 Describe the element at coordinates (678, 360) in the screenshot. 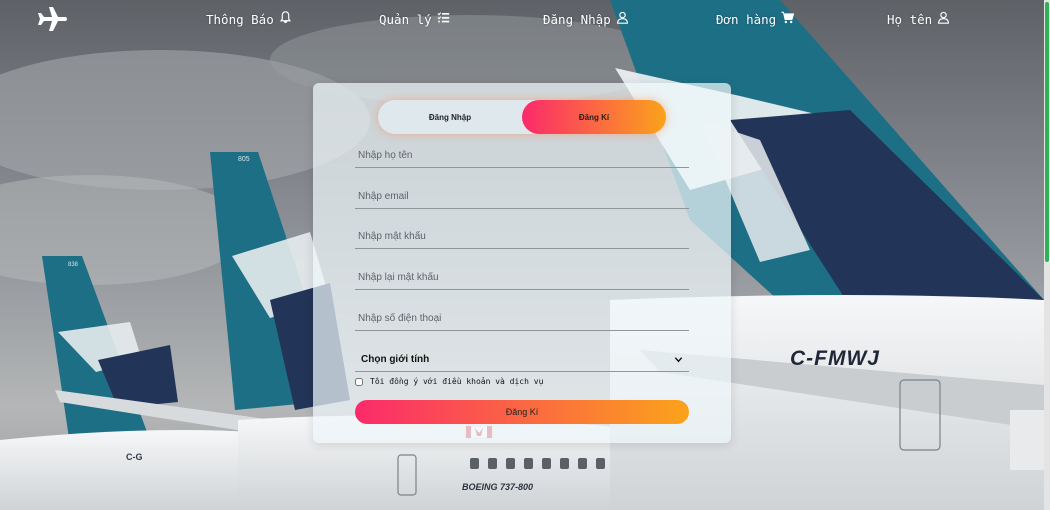

I see `chevron-down-icon` at that location.